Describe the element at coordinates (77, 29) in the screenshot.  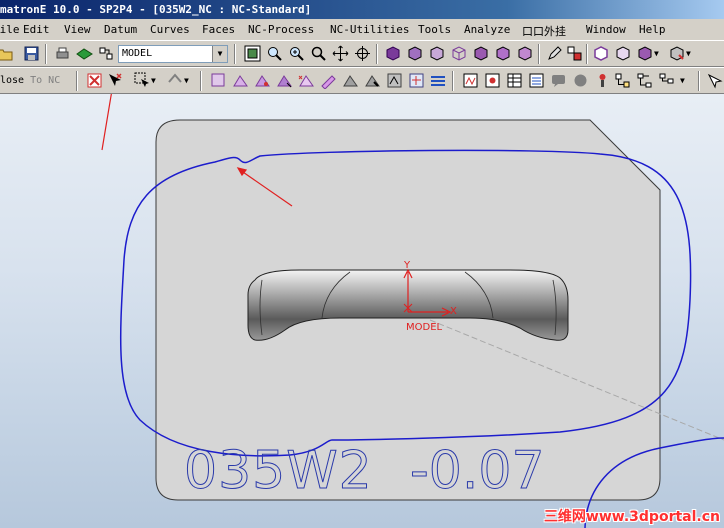
I see `menu-view: View` at that location.